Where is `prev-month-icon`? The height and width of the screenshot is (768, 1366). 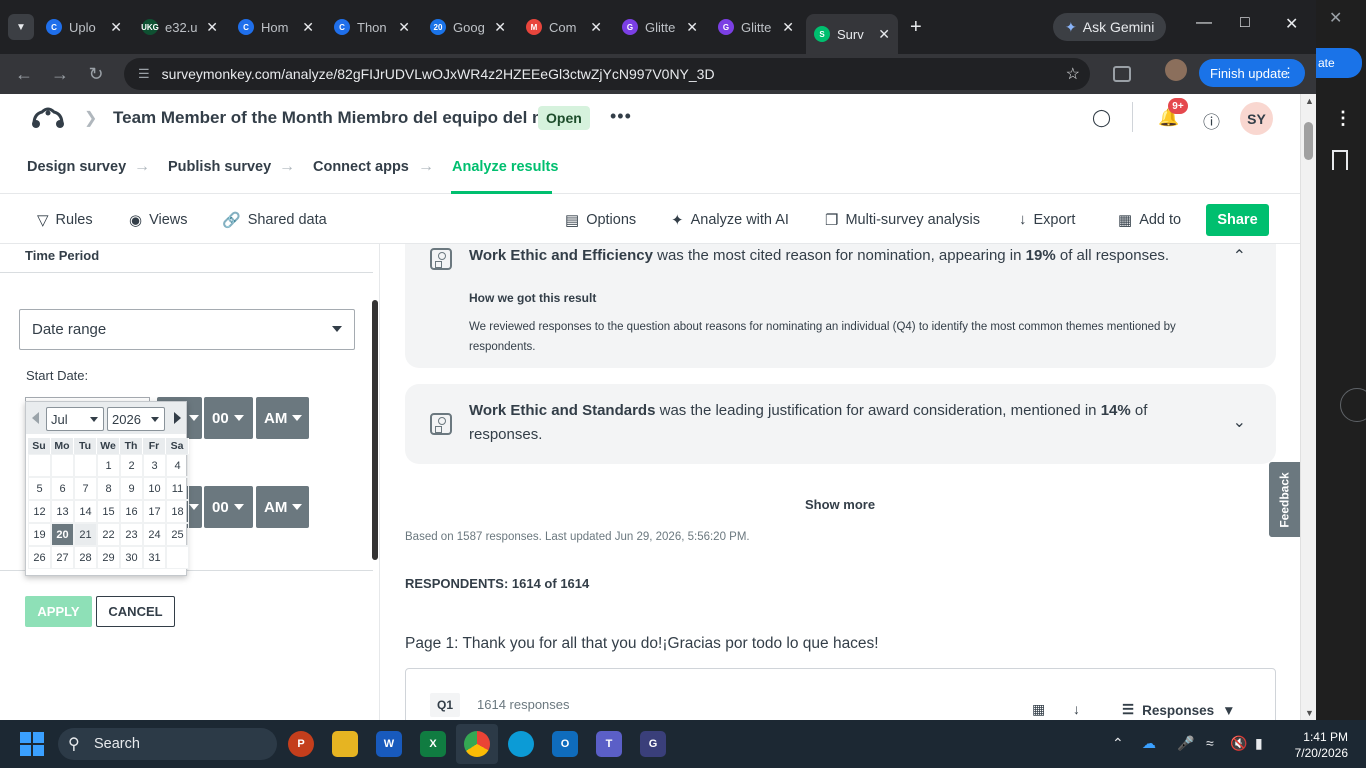
prev-month-icon is located at coordinates (35, 418).